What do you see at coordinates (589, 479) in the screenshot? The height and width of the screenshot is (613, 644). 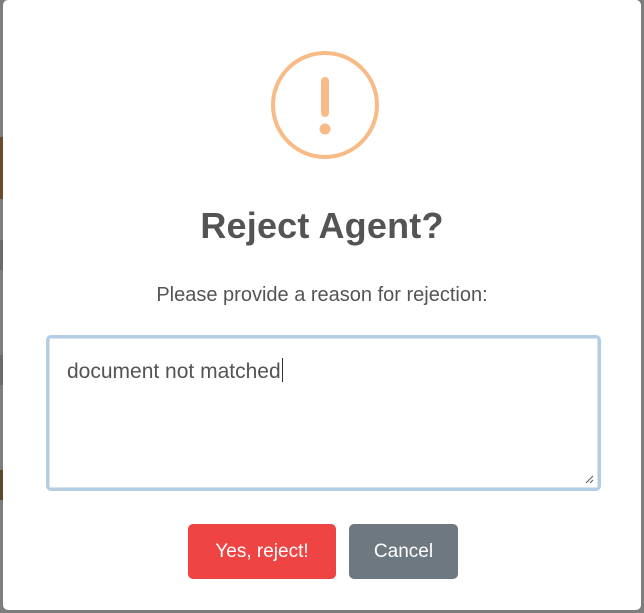 I see `resize-handle-icon` at bounding box center [589, 479].